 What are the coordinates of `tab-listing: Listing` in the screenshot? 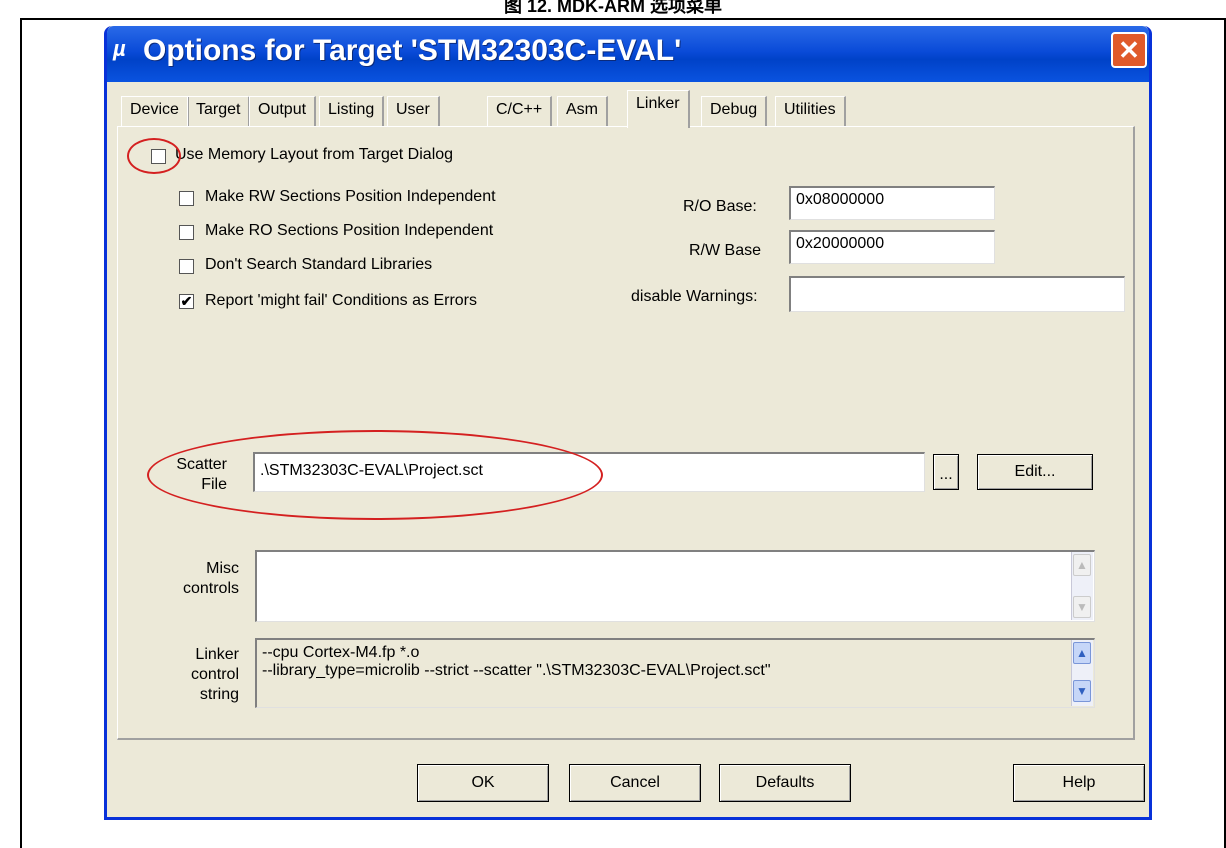 It's located at (352, 111).